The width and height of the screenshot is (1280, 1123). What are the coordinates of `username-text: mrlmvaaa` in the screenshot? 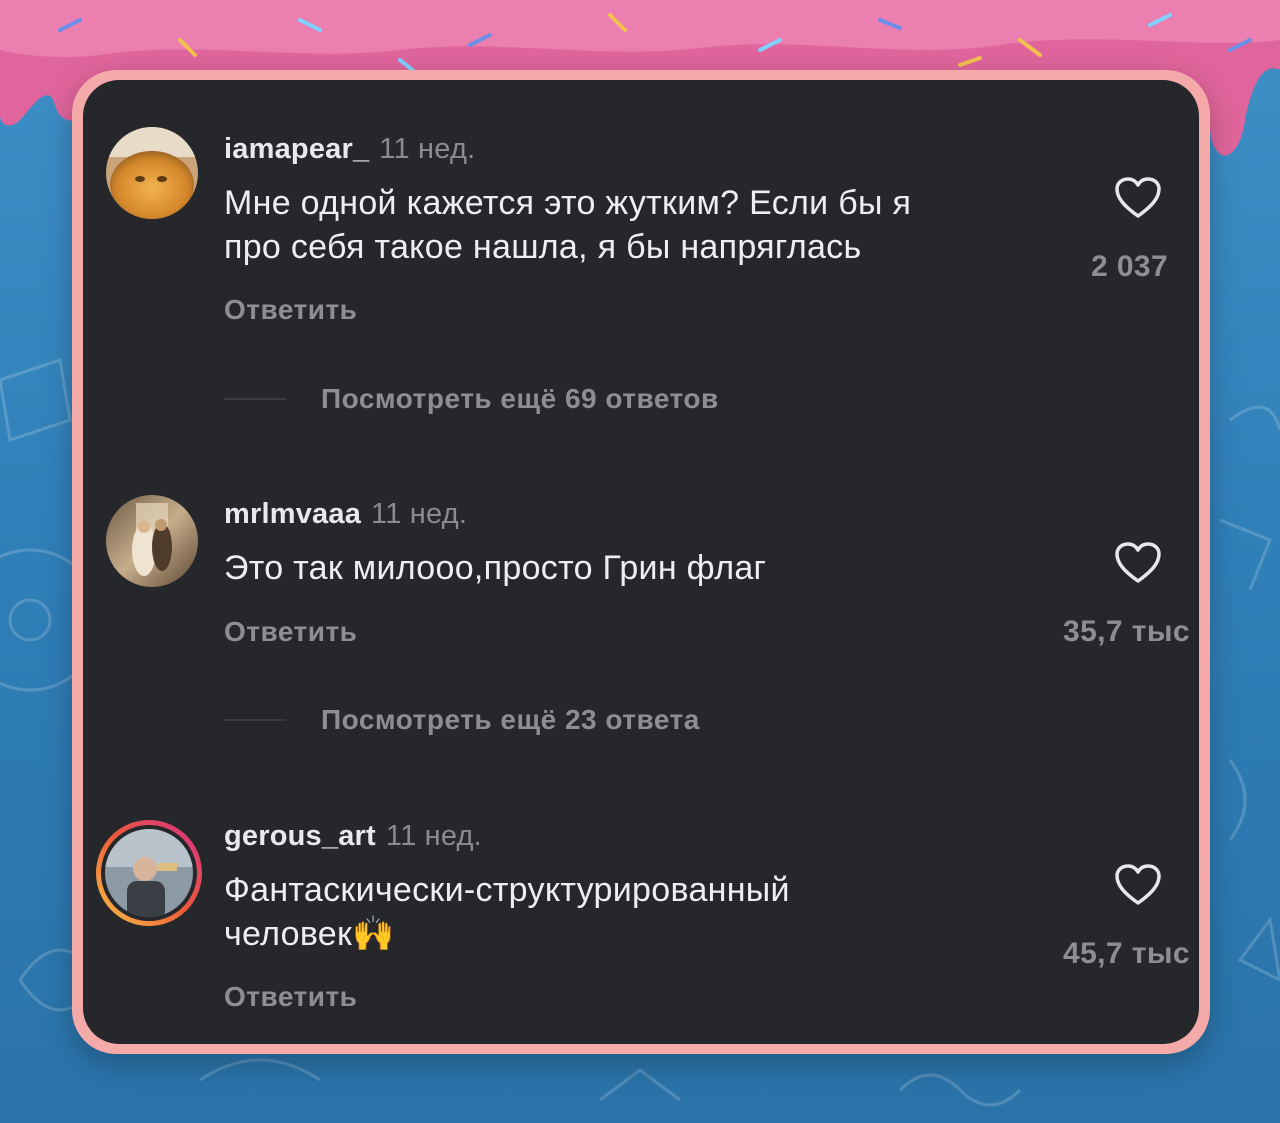 It's located at (292, 514).